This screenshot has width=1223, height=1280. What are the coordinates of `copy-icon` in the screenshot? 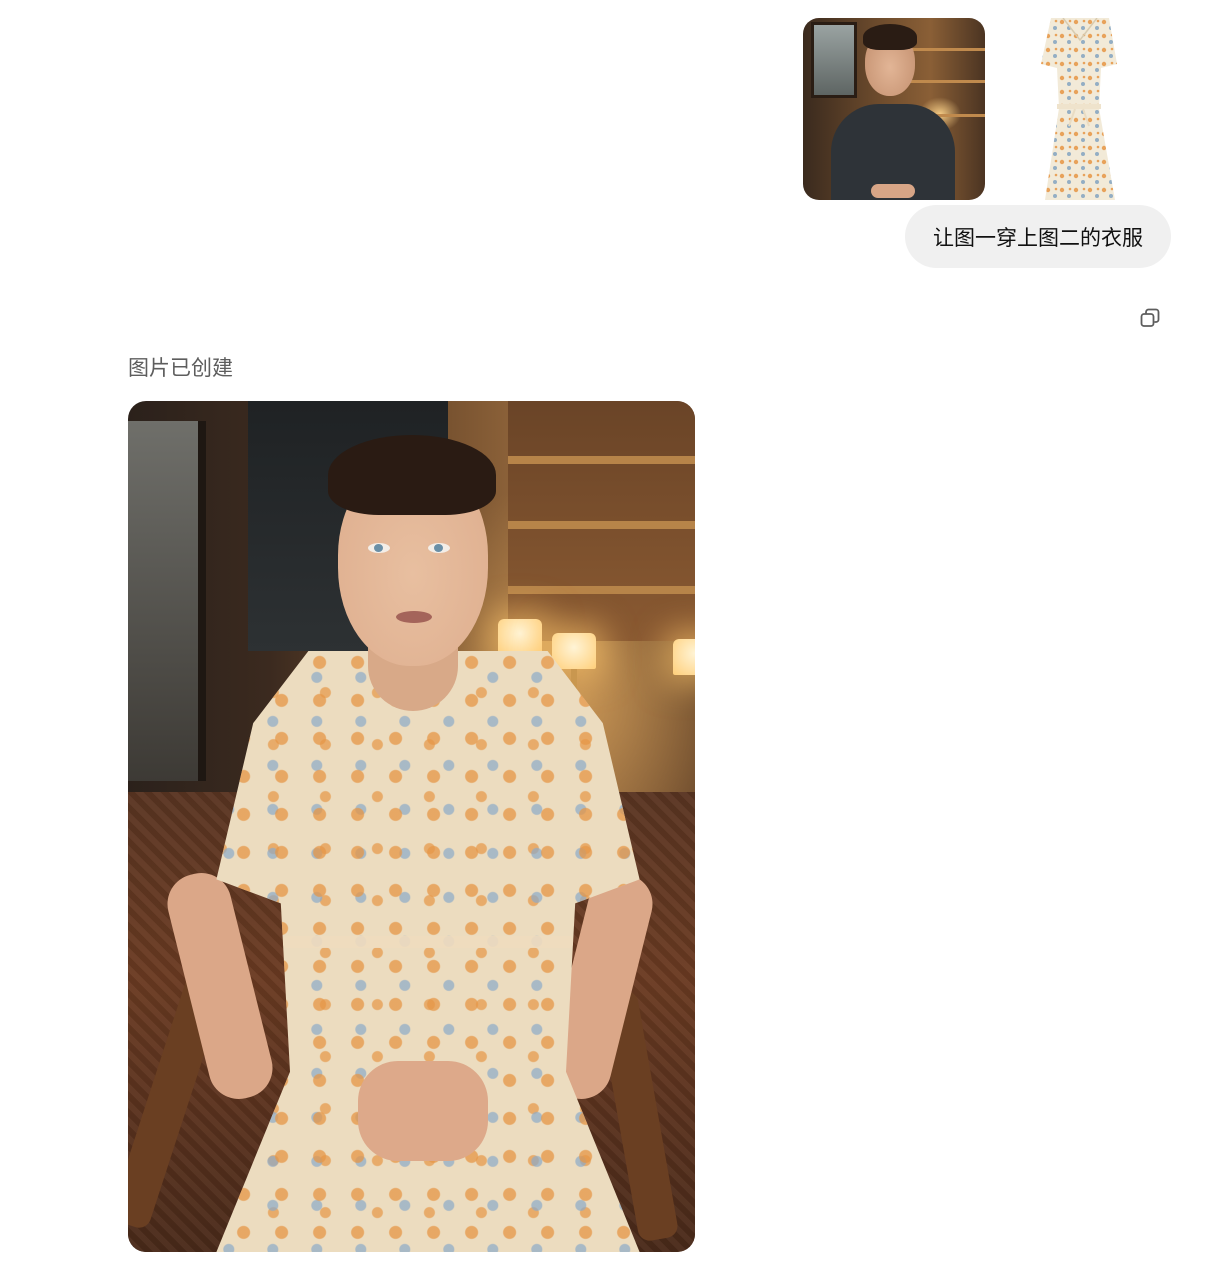 It's located at (1150, 317).